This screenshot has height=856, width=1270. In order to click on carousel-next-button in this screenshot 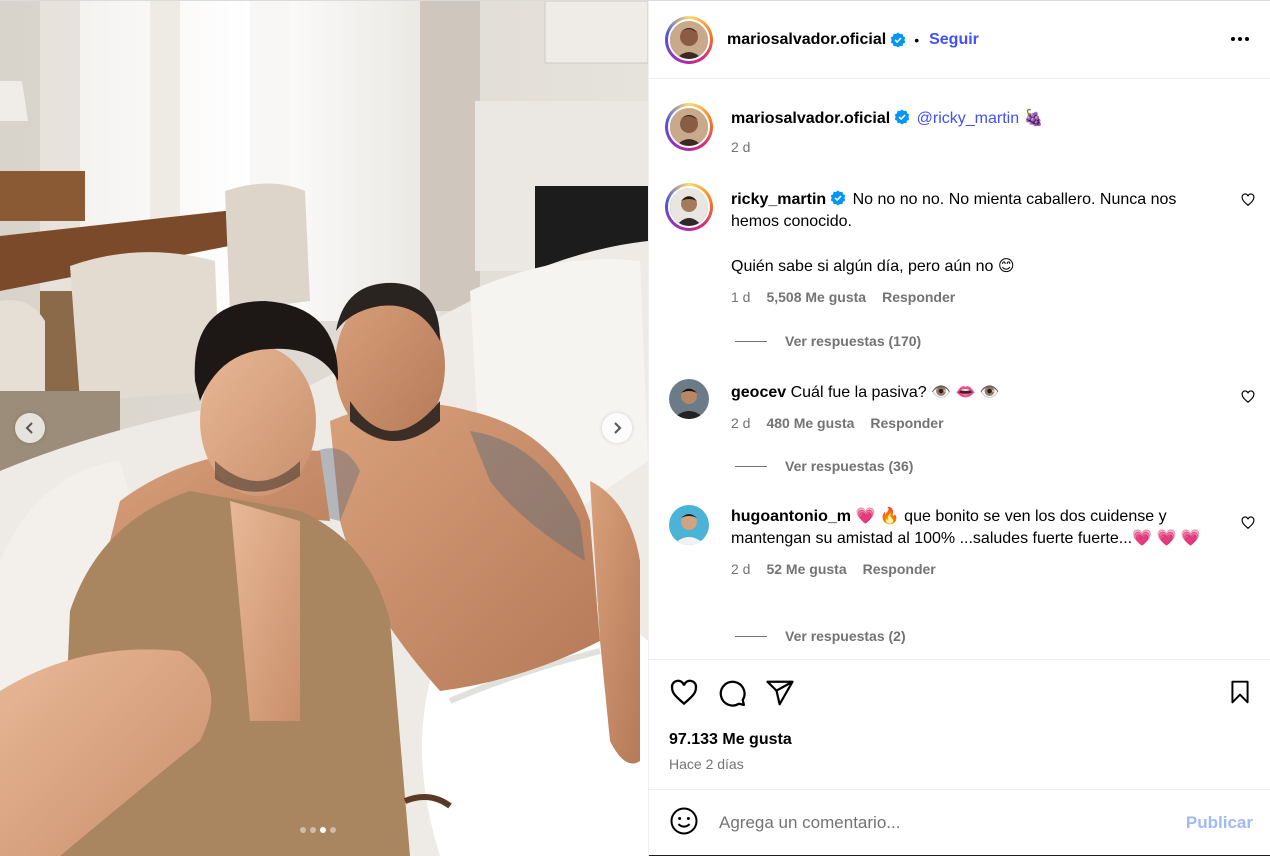, I will do `click(617, 428)`.